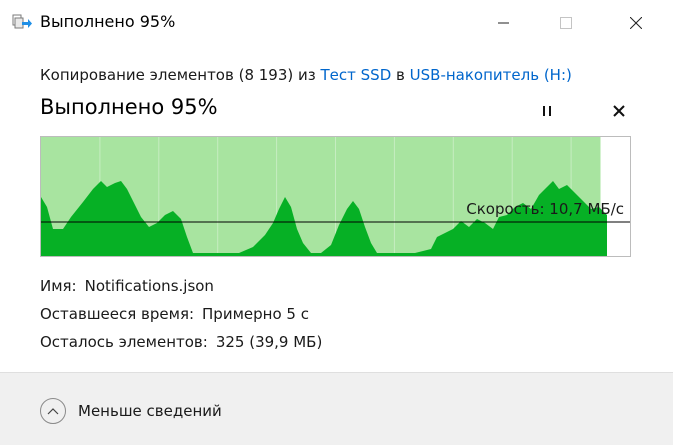  I want to click on speed-label: Скорость: 10,7 МБ/с, so click(545, 209).